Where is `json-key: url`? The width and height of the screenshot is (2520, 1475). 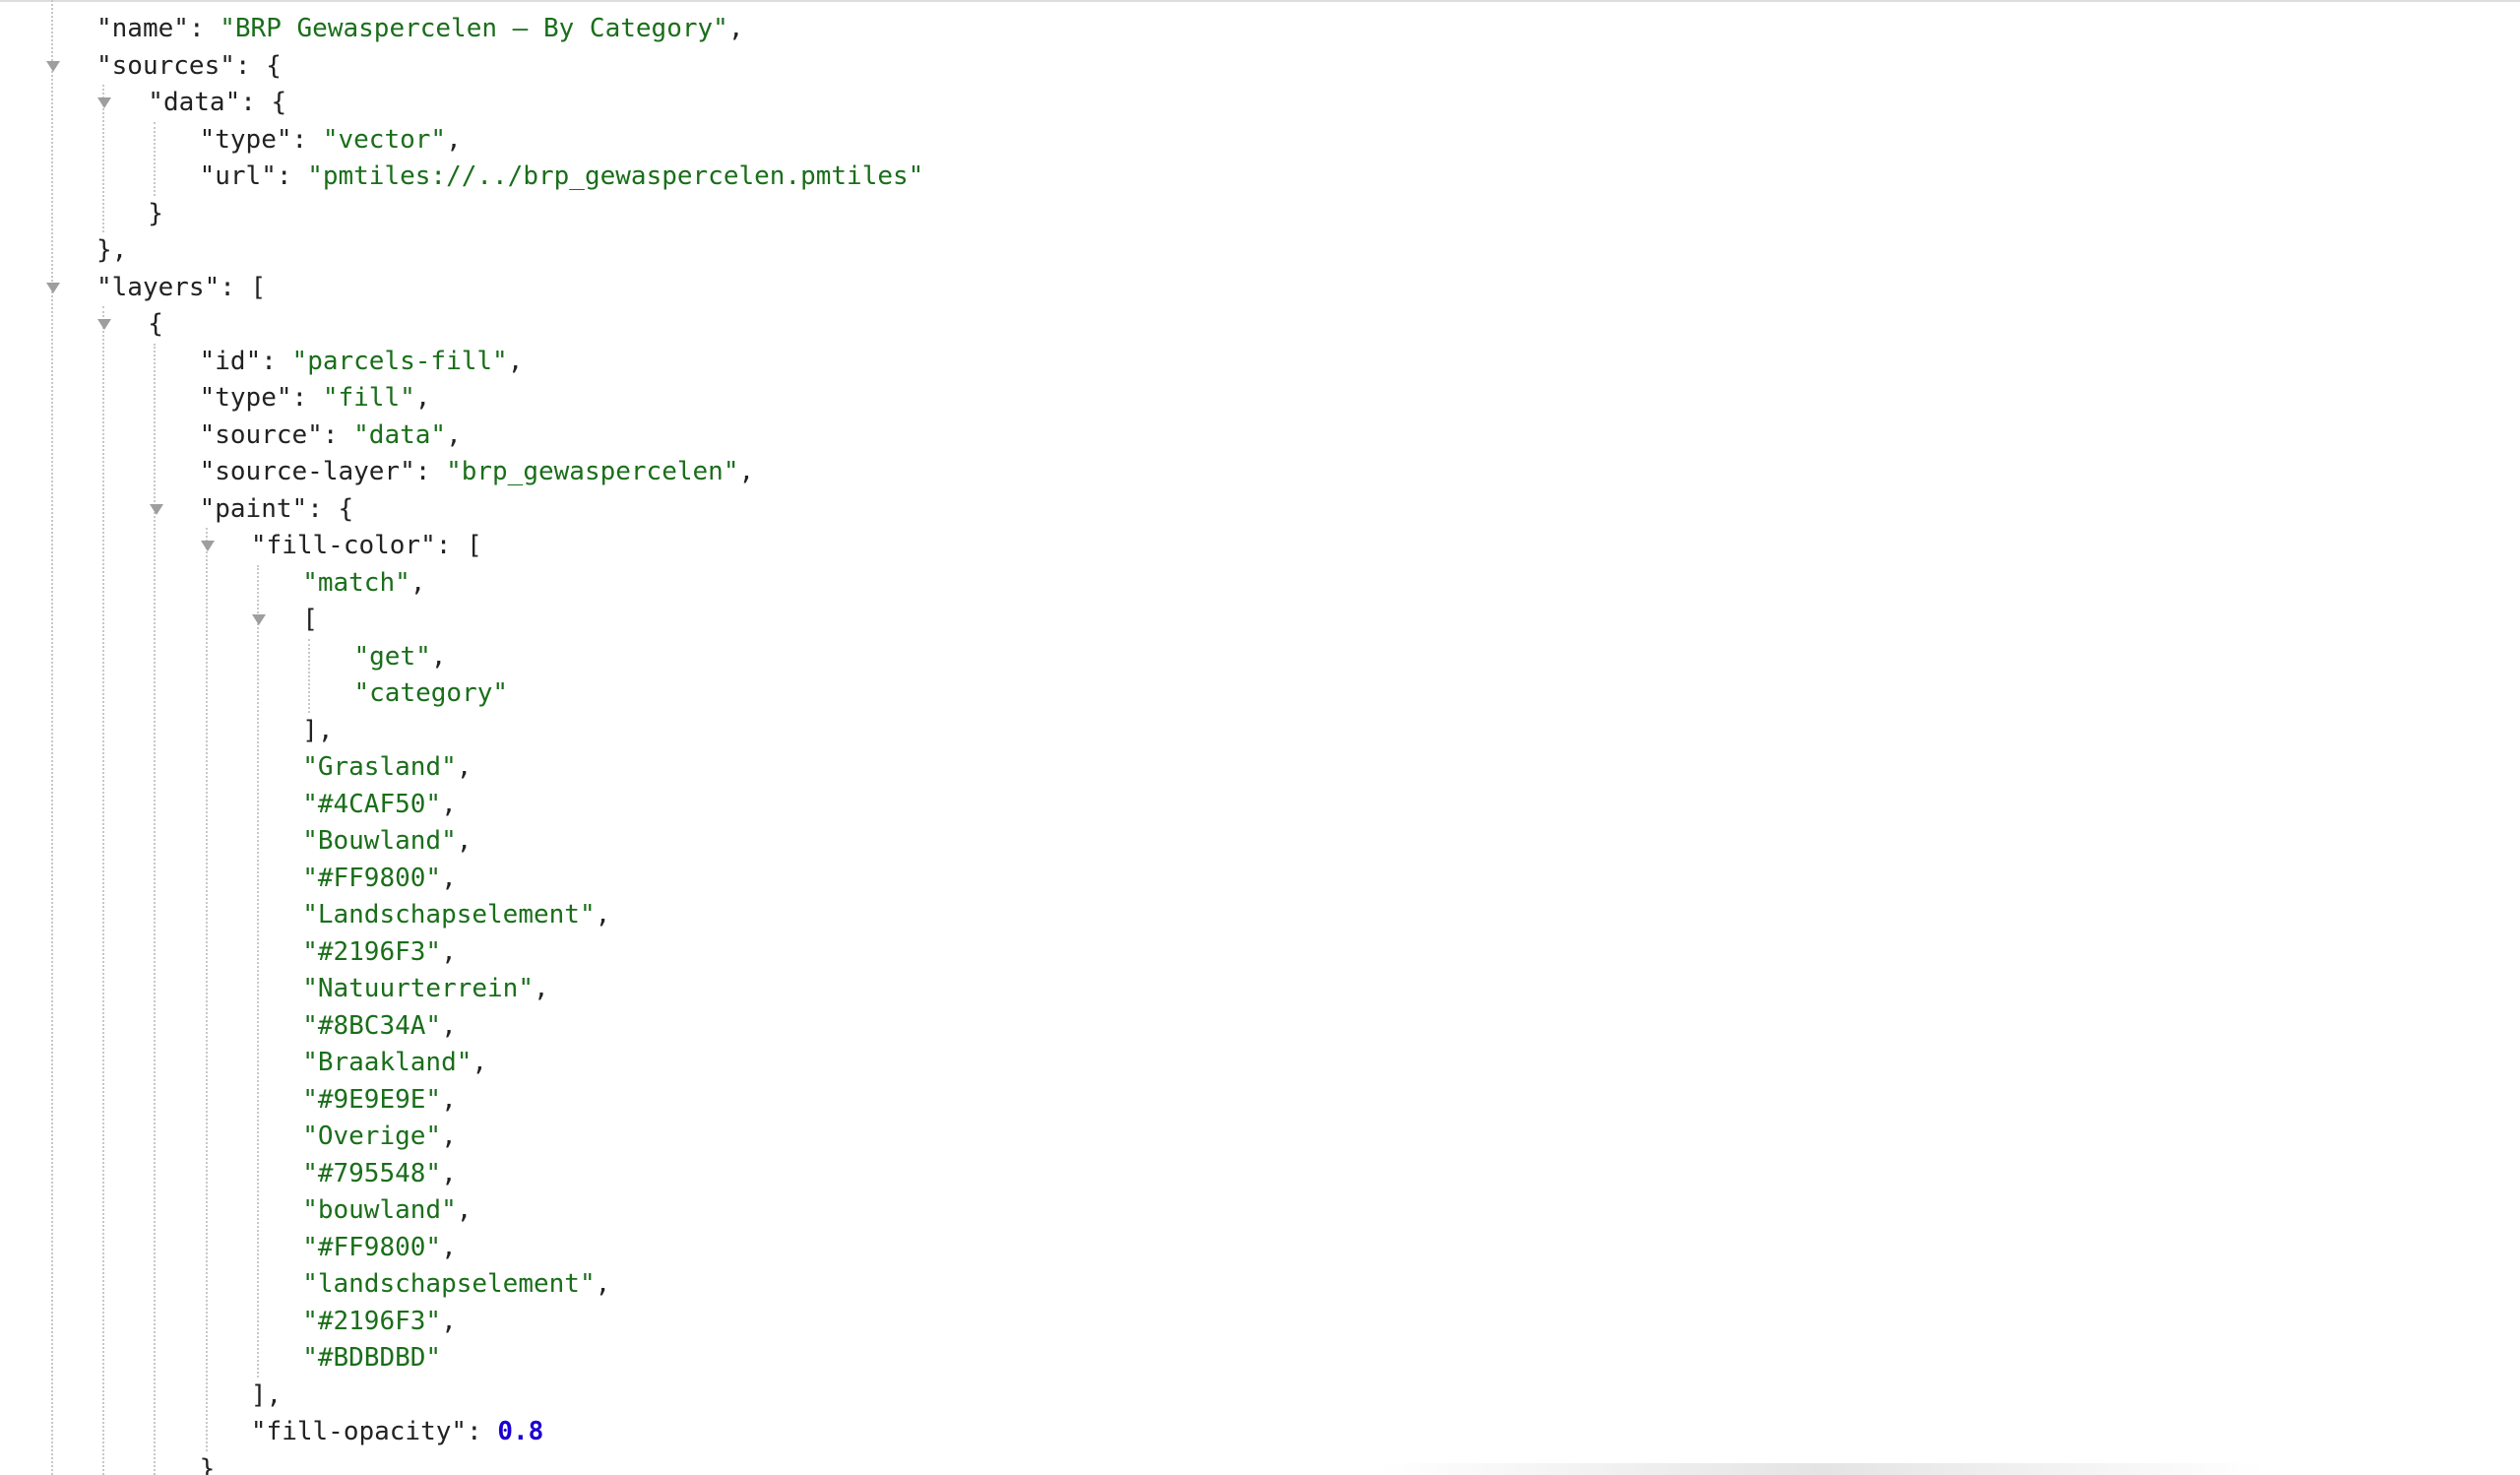
json-key: url is located at coordinates (238, 176).